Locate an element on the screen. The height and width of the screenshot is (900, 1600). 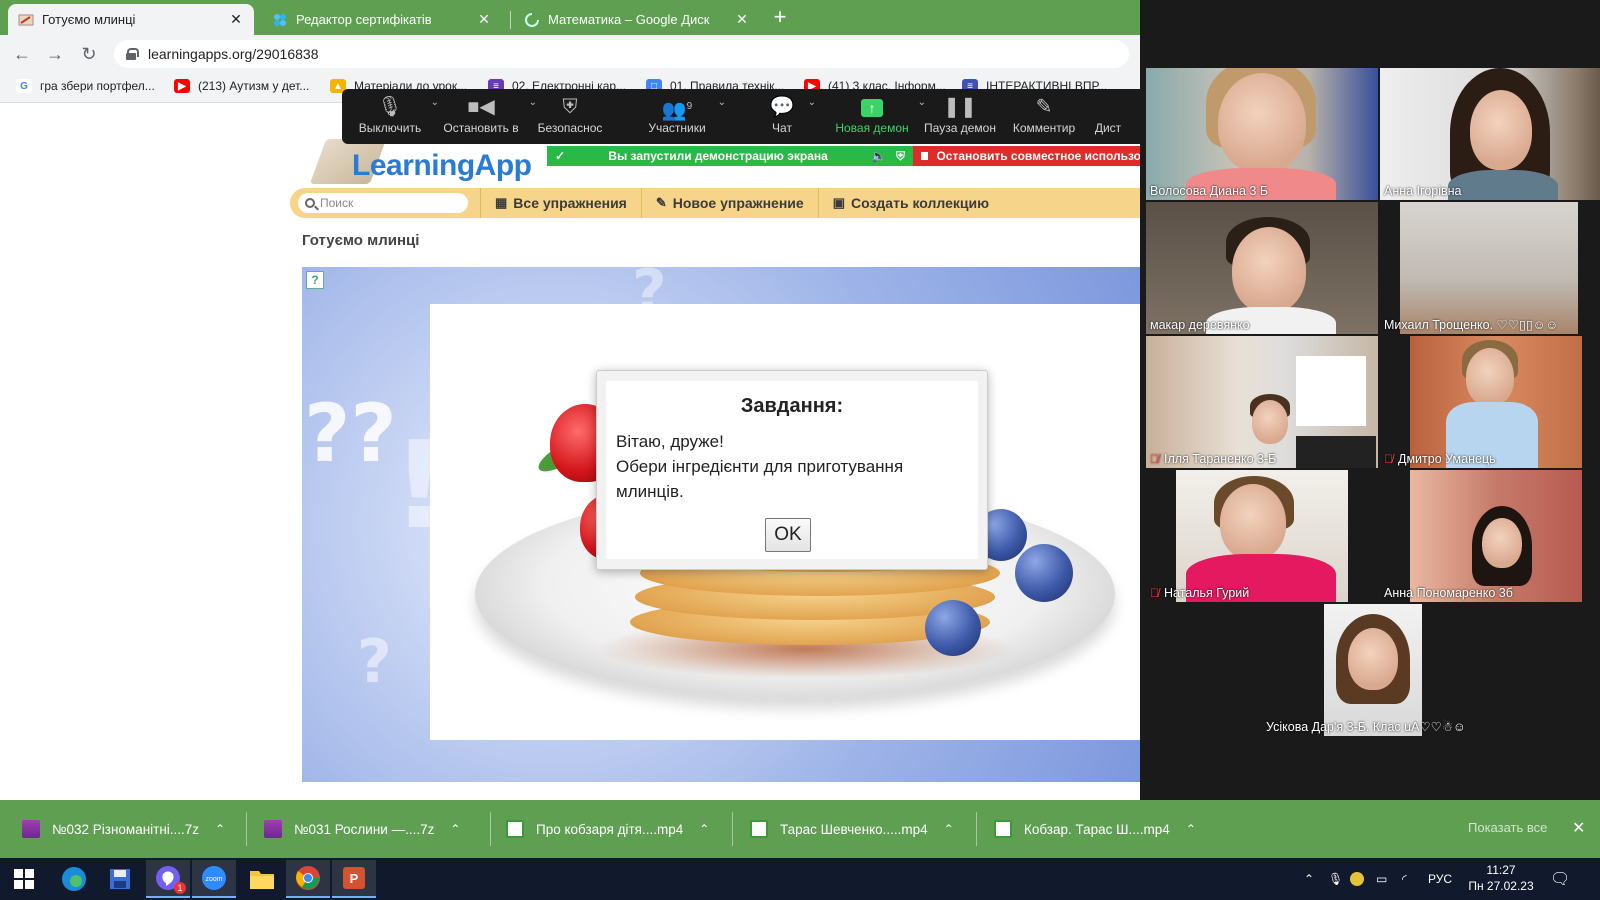
download-item: №031 Рослини —....7z ⌃ is located at coordinates (362, 829).